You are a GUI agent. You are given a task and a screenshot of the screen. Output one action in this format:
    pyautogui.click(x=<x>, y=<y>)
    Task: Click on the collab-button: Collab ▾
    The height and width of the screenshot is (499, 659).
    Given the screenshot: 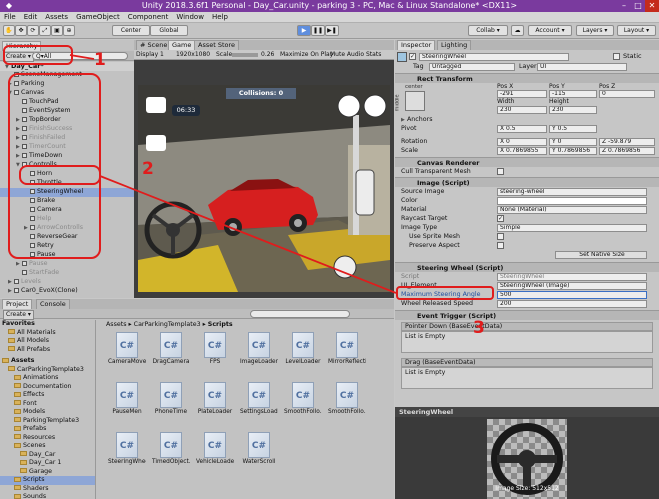 What is the action you would take?
    pyautogui.click(x=488, y=30)
    